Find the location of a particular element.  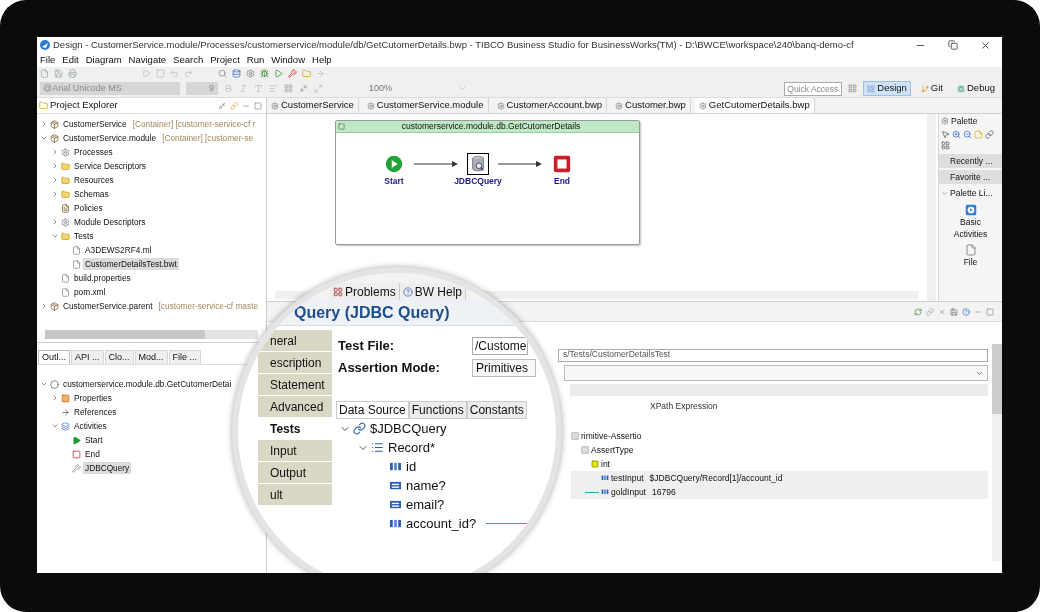

quick-access-field: Quick Access is located at coordinates (813, 88).